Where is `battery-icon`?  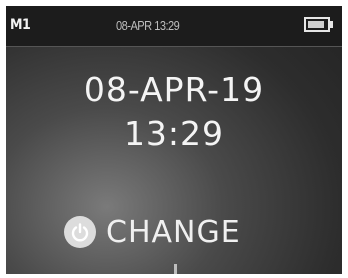 battery-icon is located at coordinates (317, 24).